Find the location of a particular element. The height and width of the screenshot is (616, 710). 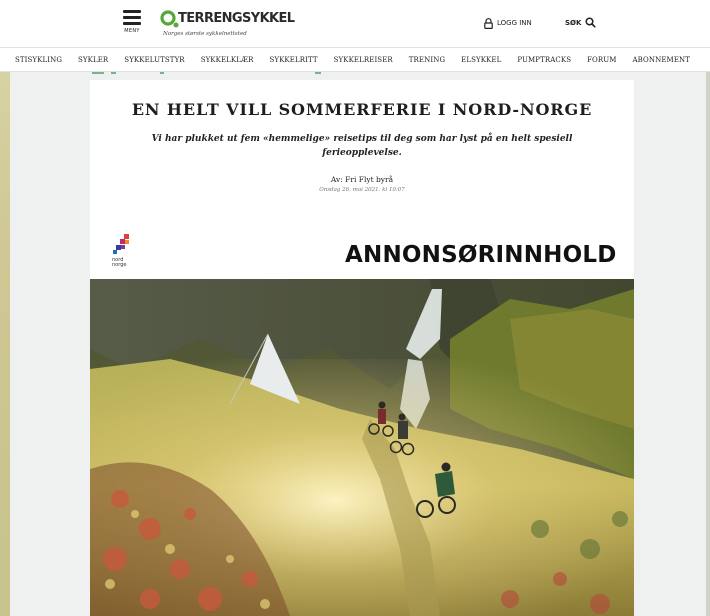

article-byline: Av: Fri Flyt byrå is located at coordinates (362, 179).